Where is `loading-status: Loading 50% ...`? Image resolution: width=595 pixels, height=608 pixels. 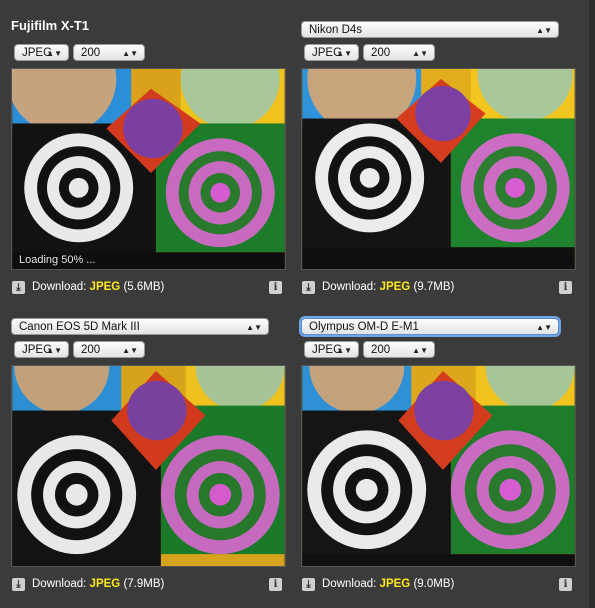 loading-status: Loading 50% ... is located at coordinates (57, 260).